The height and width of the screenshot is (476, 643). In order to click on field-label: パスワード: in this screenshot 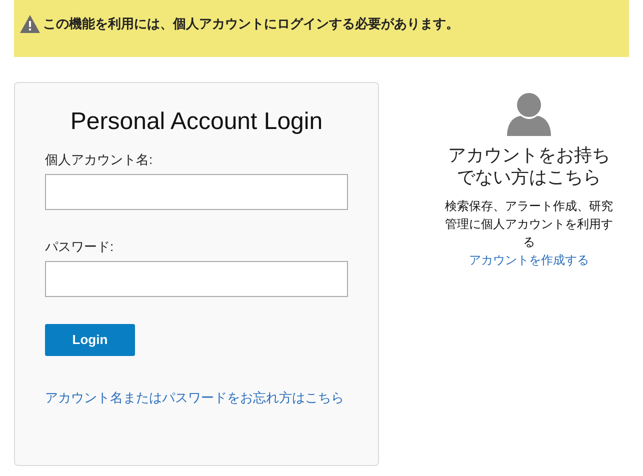, I will do `click(80, 247)`.